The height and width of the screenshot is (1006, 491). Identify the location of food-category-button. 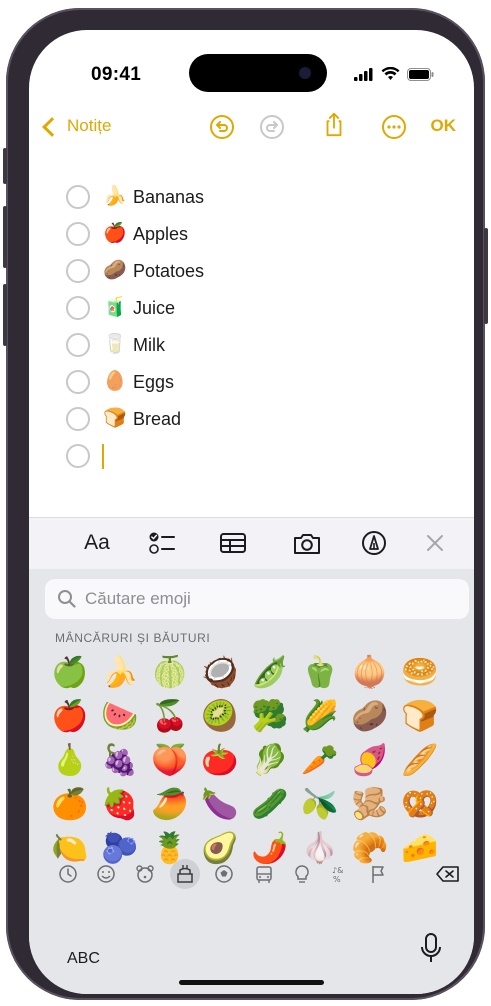
(185, 874).